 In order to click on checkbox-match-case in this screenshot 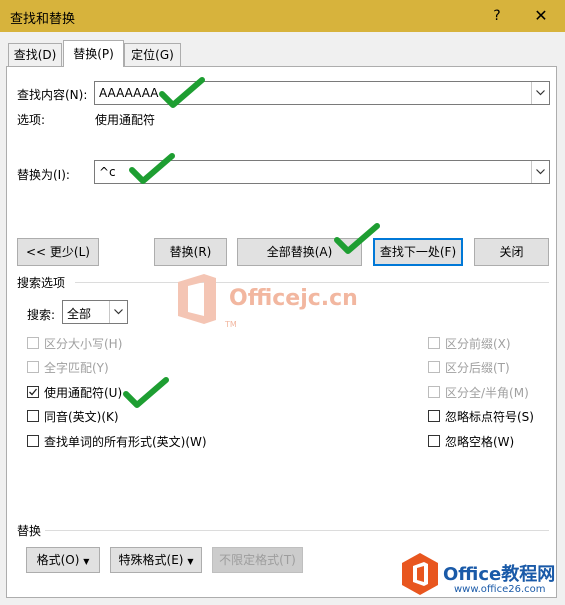, I will do `click(33, 343)`.